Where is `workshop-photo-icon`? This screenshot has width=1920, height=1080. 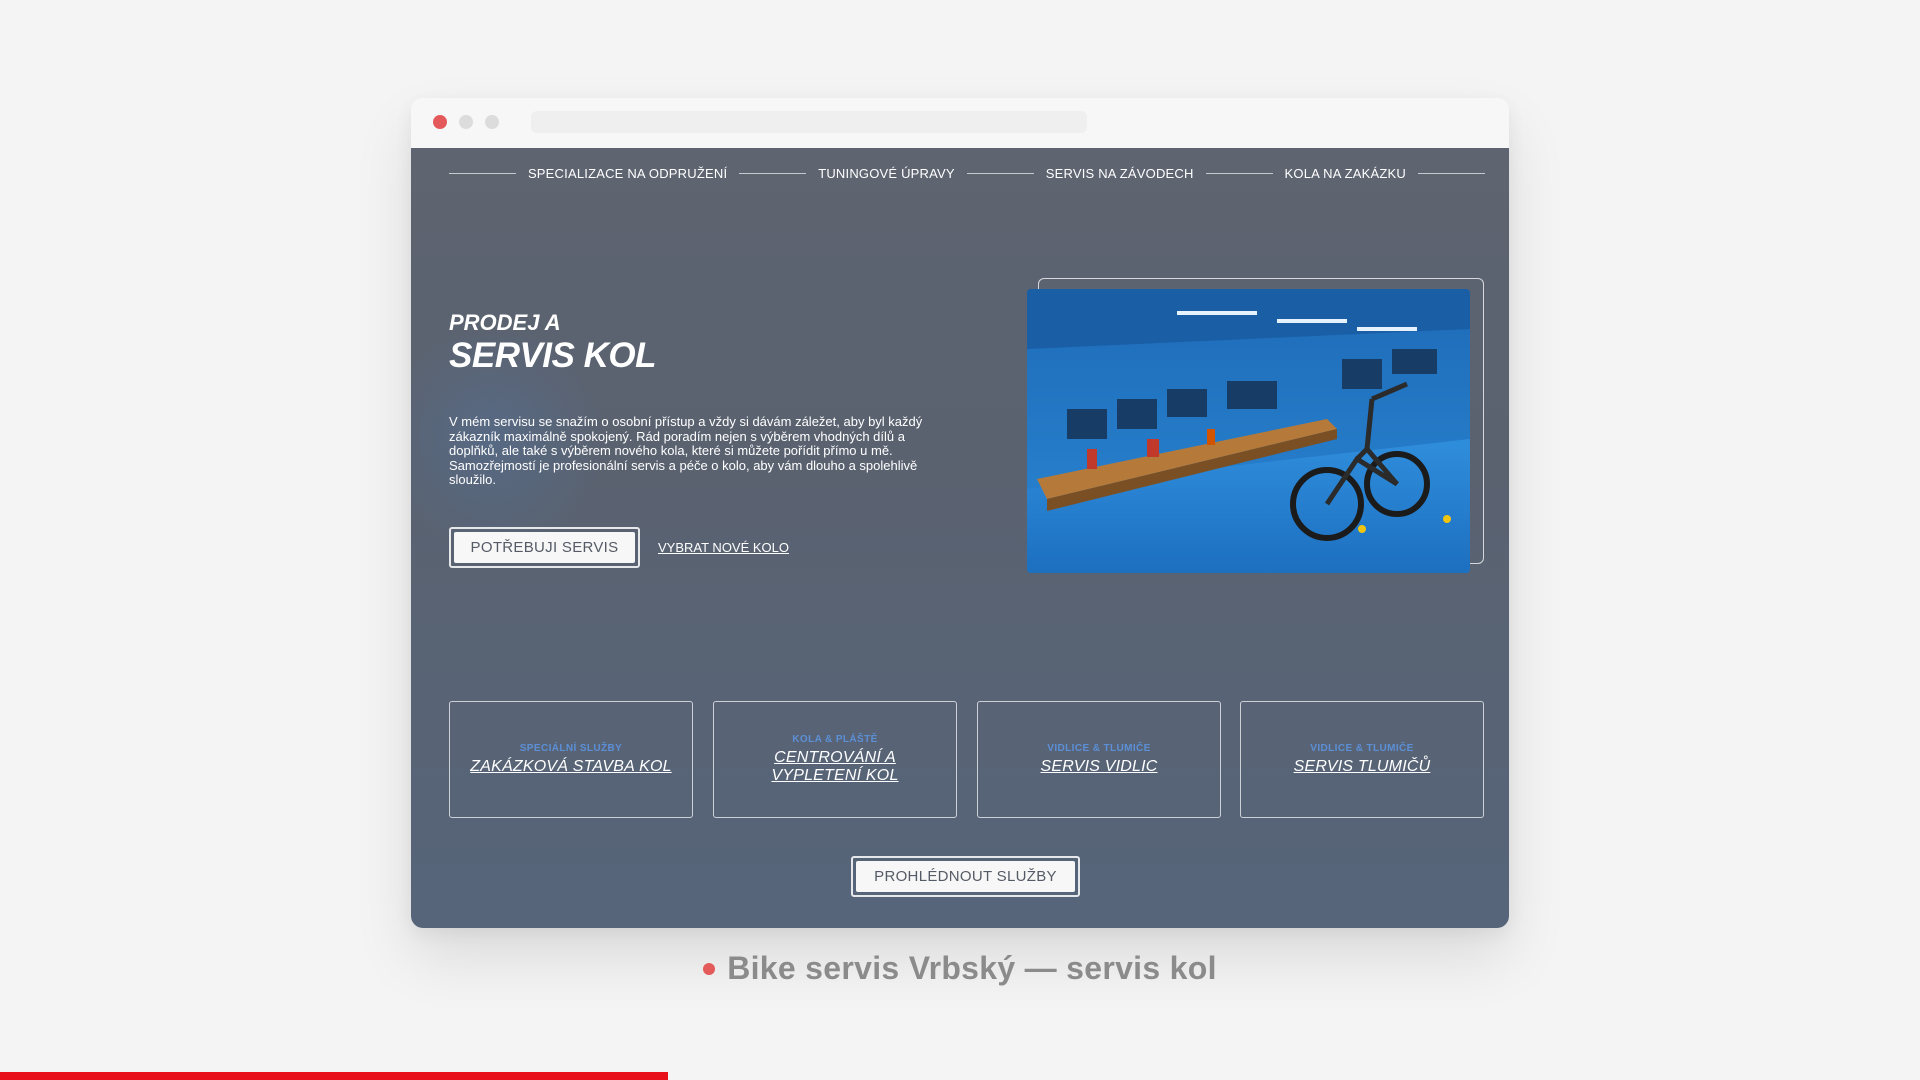
workshop-photo-icon is located at coordinates (1248, 431).